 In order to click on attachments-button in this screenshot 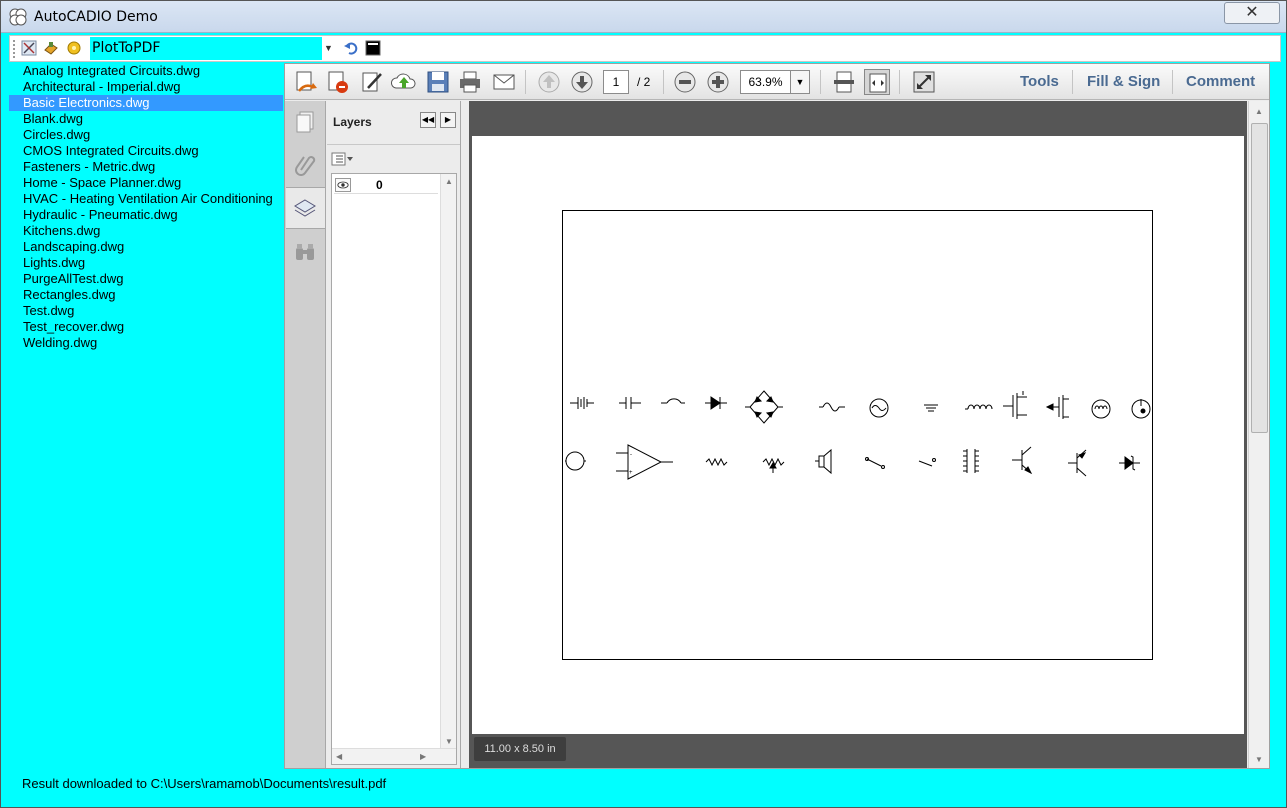, I will do `click(305, 164)`.